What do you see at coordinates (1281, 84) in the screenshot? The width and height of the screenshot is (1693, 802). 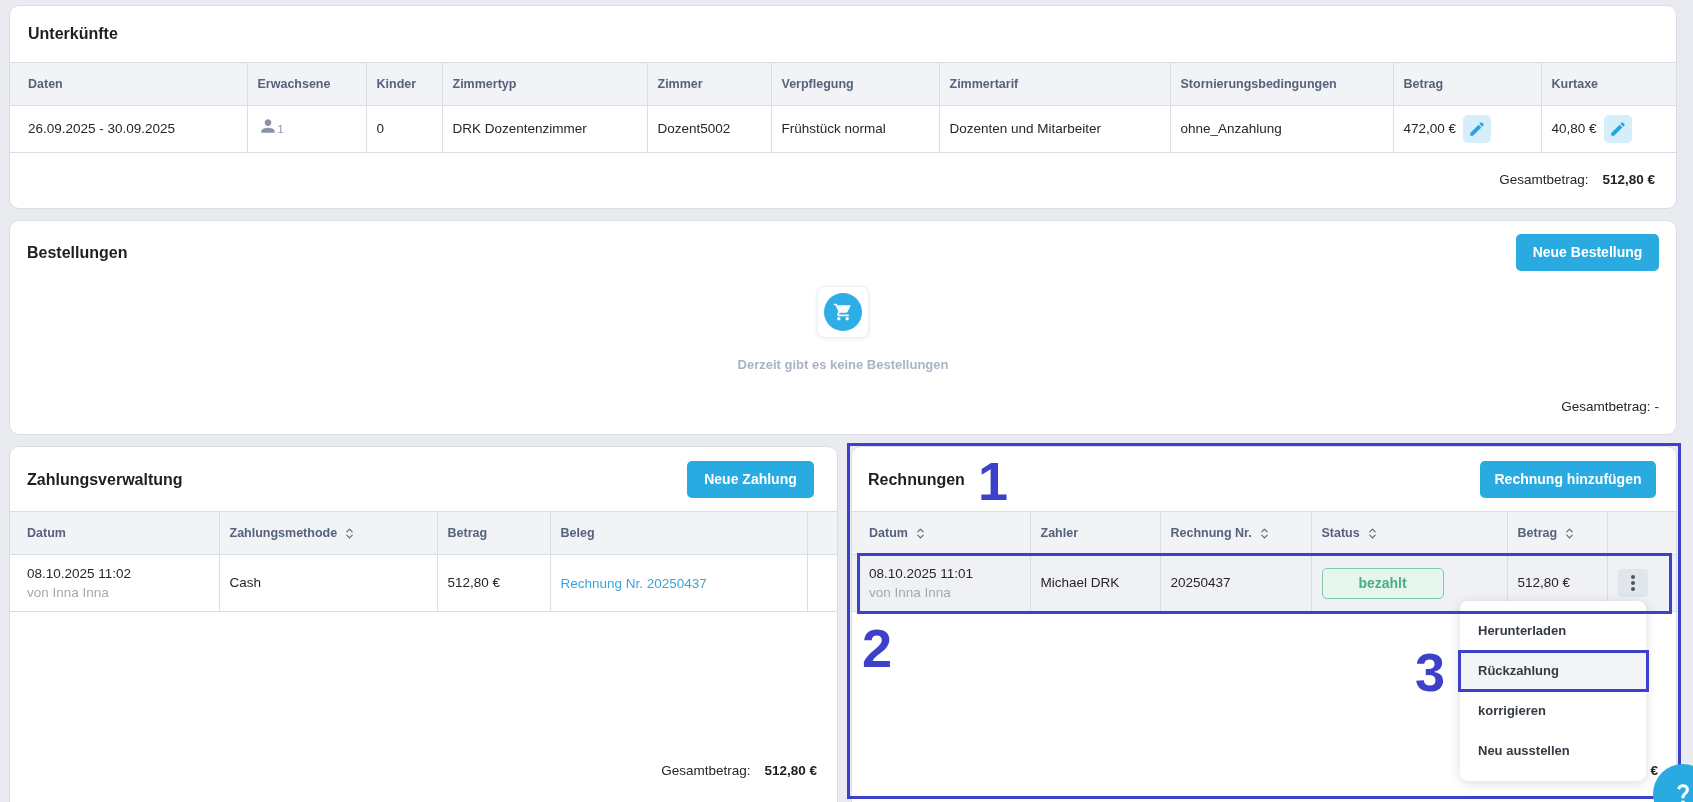 I see `column-header: Stornierungsbedingungen` at bounding box center [1281, 84].